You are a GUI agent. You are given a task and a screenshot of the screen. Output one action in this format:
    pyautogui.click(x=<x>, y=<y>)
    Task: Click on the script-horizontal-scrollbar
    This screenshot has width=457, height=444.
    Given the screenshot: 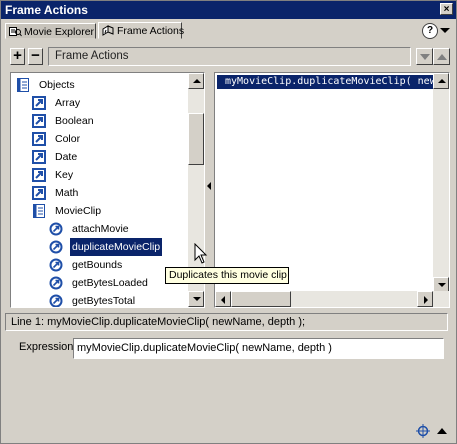 What is the action you would take?
    pyautogui.click(x=332, y=299)
    